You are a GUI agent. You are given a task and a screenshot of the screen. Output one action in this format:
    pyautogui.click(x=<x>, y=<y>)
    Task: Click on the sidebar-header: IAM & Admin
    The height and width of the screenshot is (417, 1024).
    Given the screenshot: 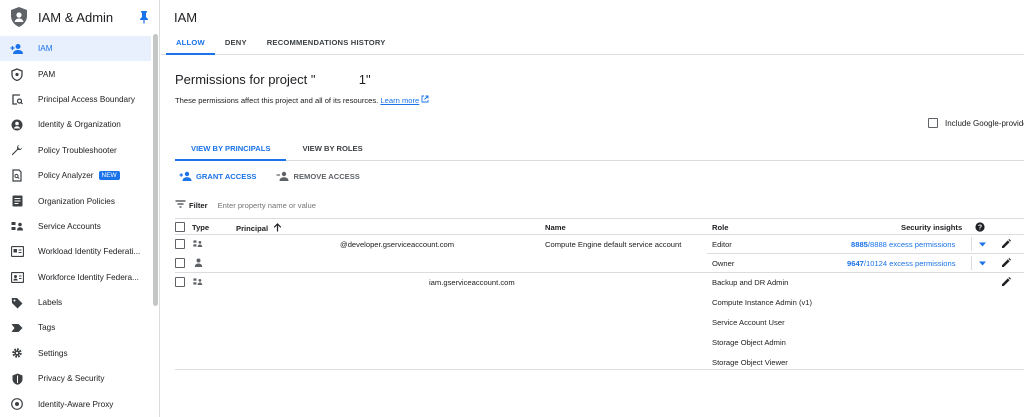 What is the action you would take?
    pyautogui.click(x=79, y=17)
    